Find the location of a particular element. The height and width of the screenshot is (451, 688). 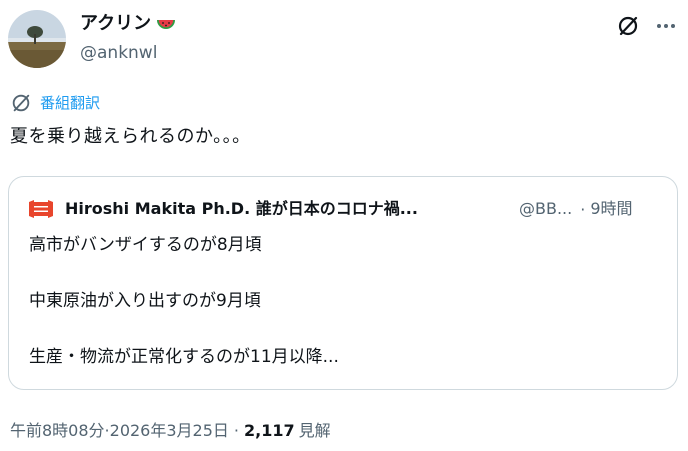

tweet-meta: 午前8時08分 ·2026年3月25日 · 2,117 見解 is located at coordinates (170, 431).